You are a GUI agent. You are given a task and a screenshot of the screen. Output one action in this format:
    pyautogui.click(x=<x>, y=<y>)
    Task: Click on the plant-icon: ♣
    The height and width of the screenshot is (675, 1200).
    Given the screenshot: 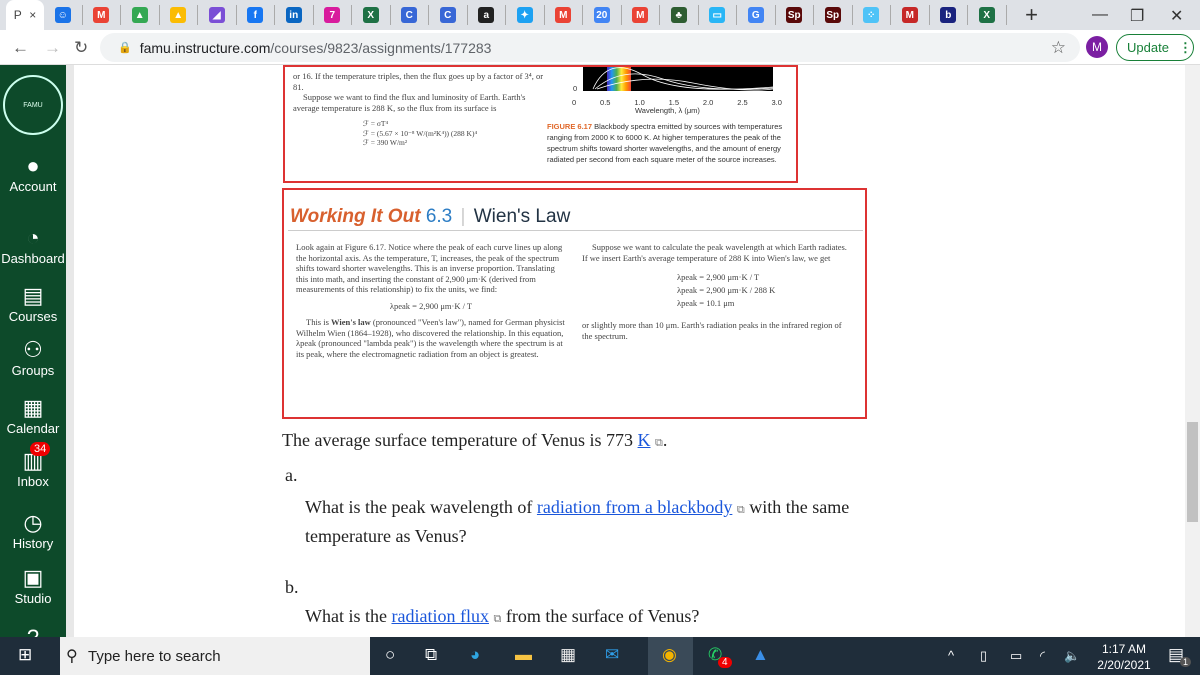 What is the action you would take?
    pyautogui.click(x=678, y=15)
    